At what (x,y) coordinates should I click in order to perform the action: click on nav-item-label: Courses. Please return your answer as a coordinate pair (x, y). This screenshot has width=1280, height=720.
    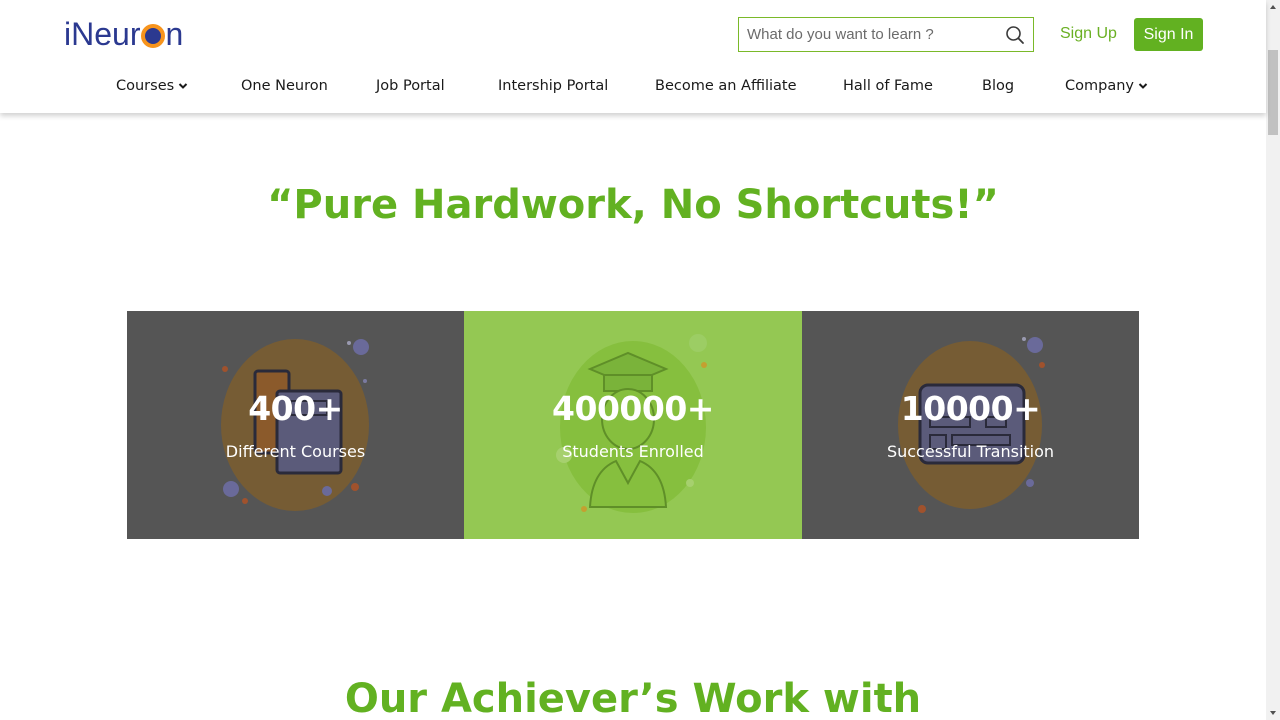
    Looking at the image, I should click on (145, 86).